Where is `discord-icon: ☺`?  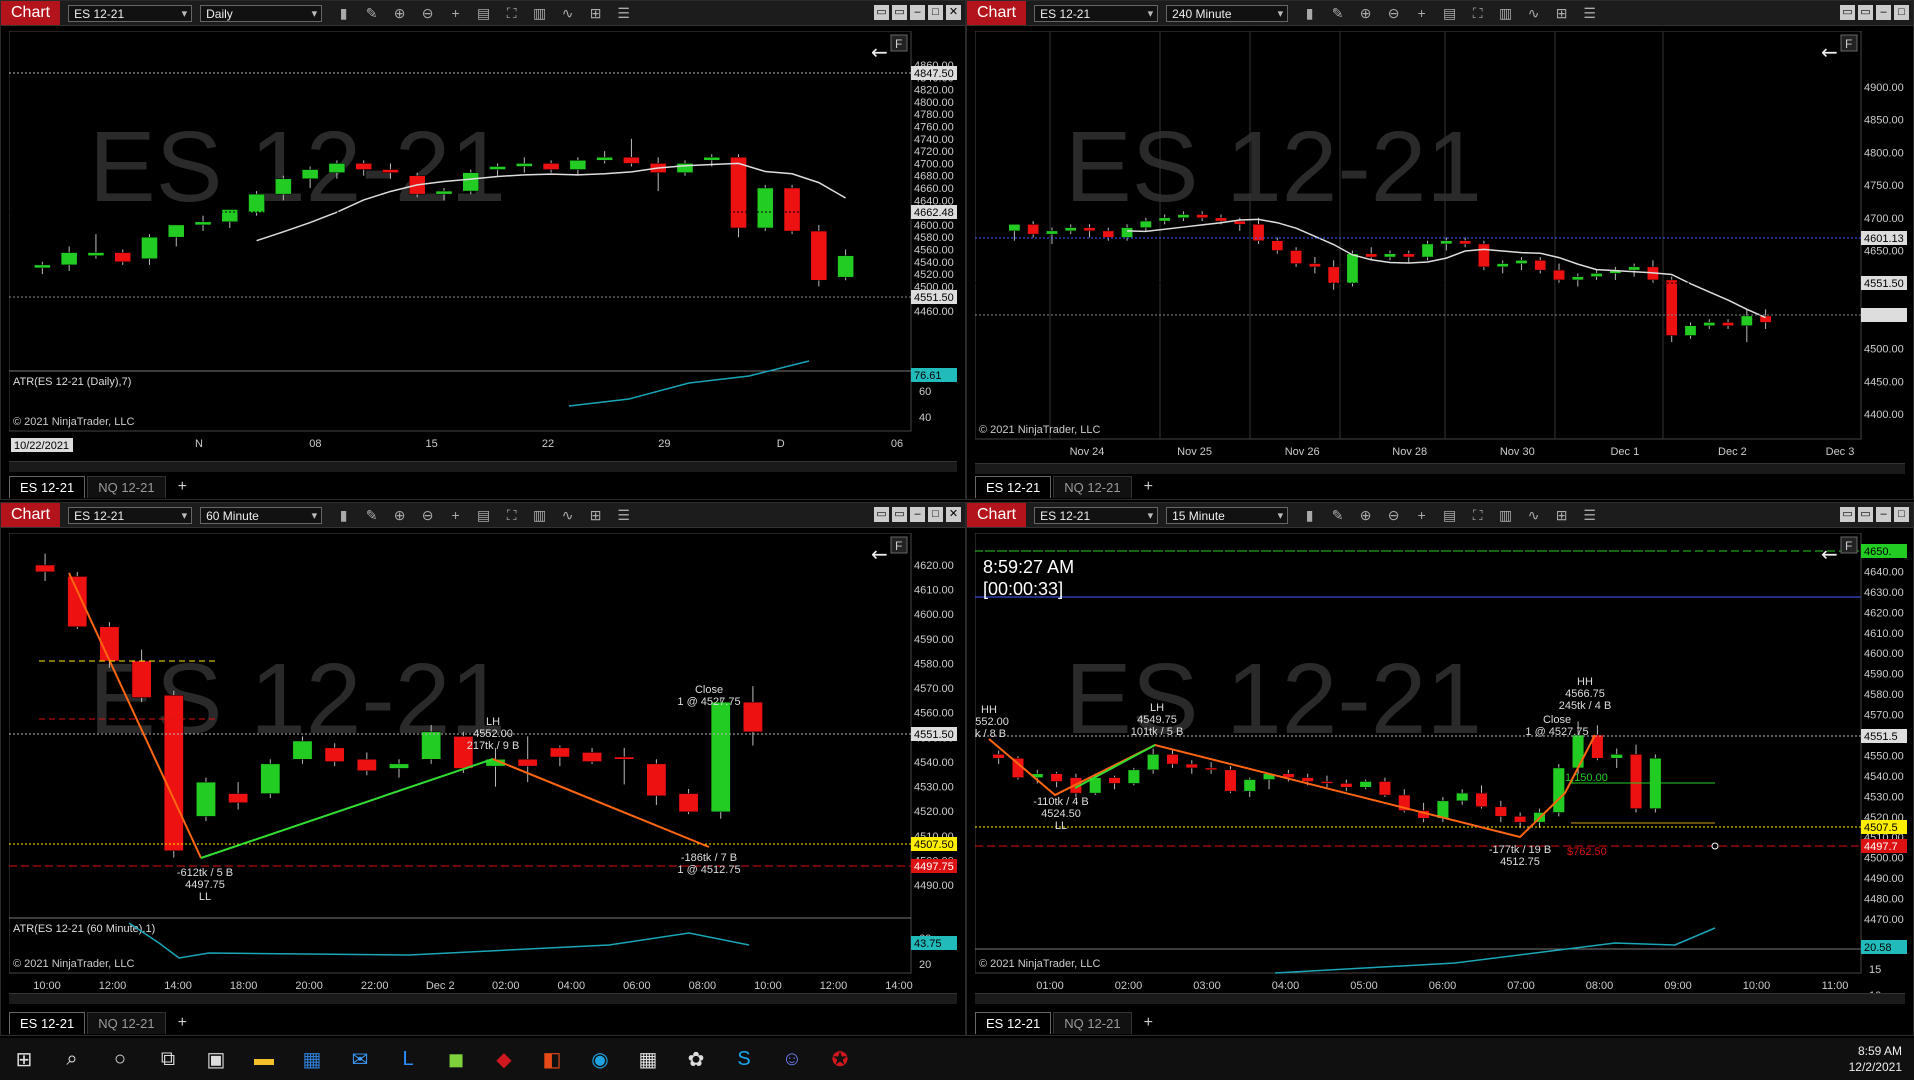
discord-icon: ☺ is located at coordinates (792, 1059).